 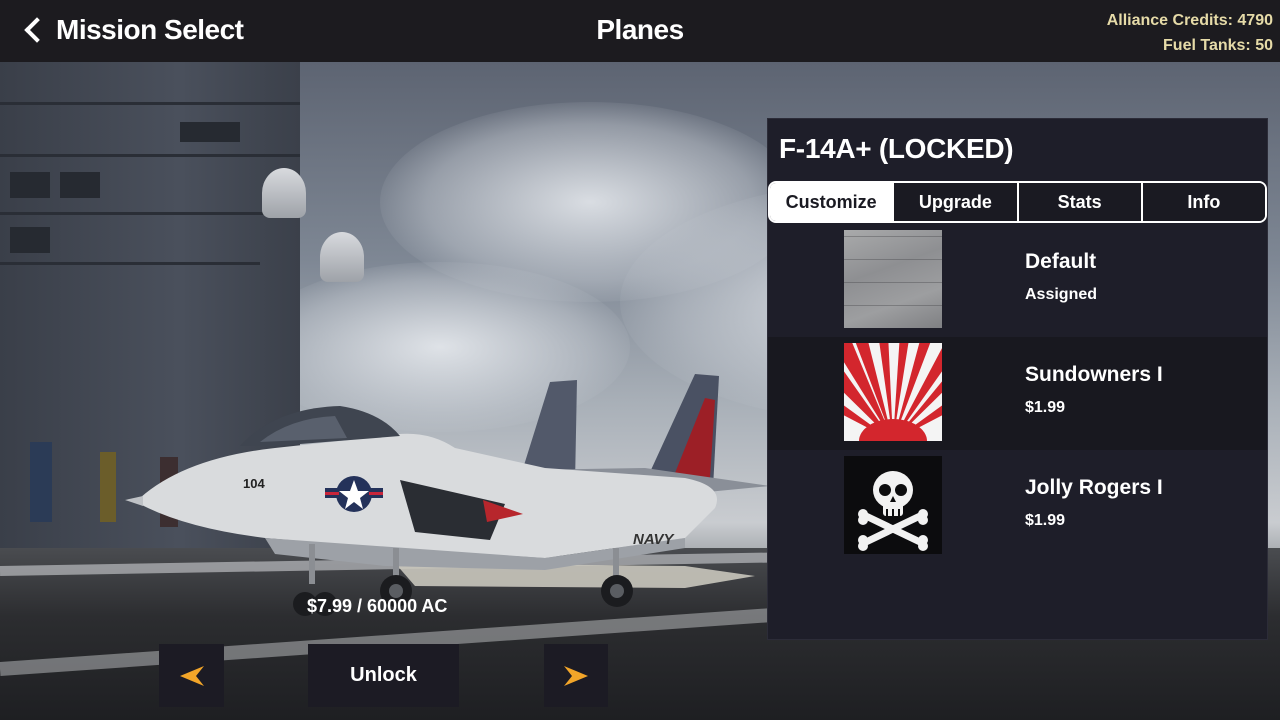 What do you see at coordinates (832, 202) in the screenshot?
I see `tab-customize: Customize` at bounding box center [832, 202].